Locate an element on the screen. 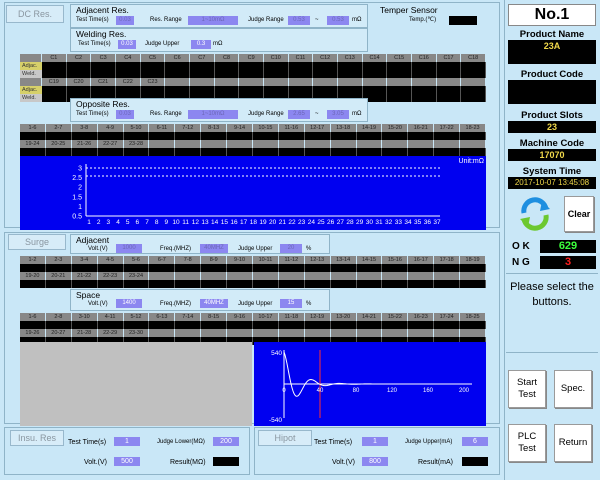  opposite-judge-high-input: 3.05 is located at coordinates (338, 114).